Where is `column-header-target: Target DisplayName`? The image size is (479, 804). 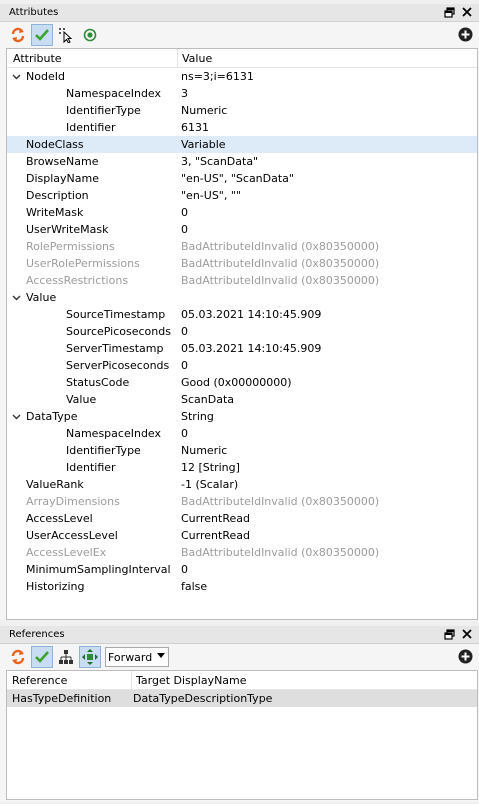
column-header-target: Target DisplayName is located at coordinates (189, 680).